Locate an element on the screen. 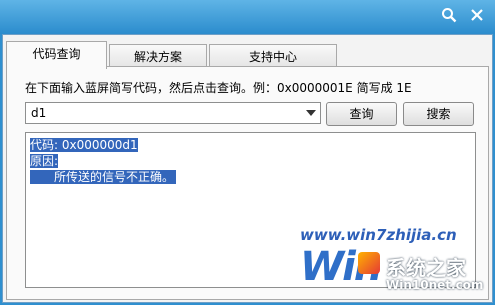 Image resolution: width=495 pixels, height=305 pixels. result-reason-text: 所传送的信号不正确。 is located at coordinates (103, 177).